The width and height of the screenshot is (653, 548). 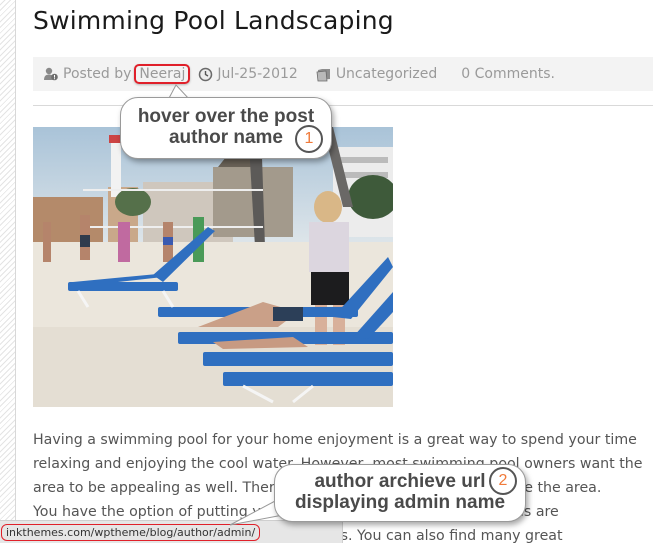 I want to click on meta-author: Posted by Neeraj, so click(x=117, y=74).